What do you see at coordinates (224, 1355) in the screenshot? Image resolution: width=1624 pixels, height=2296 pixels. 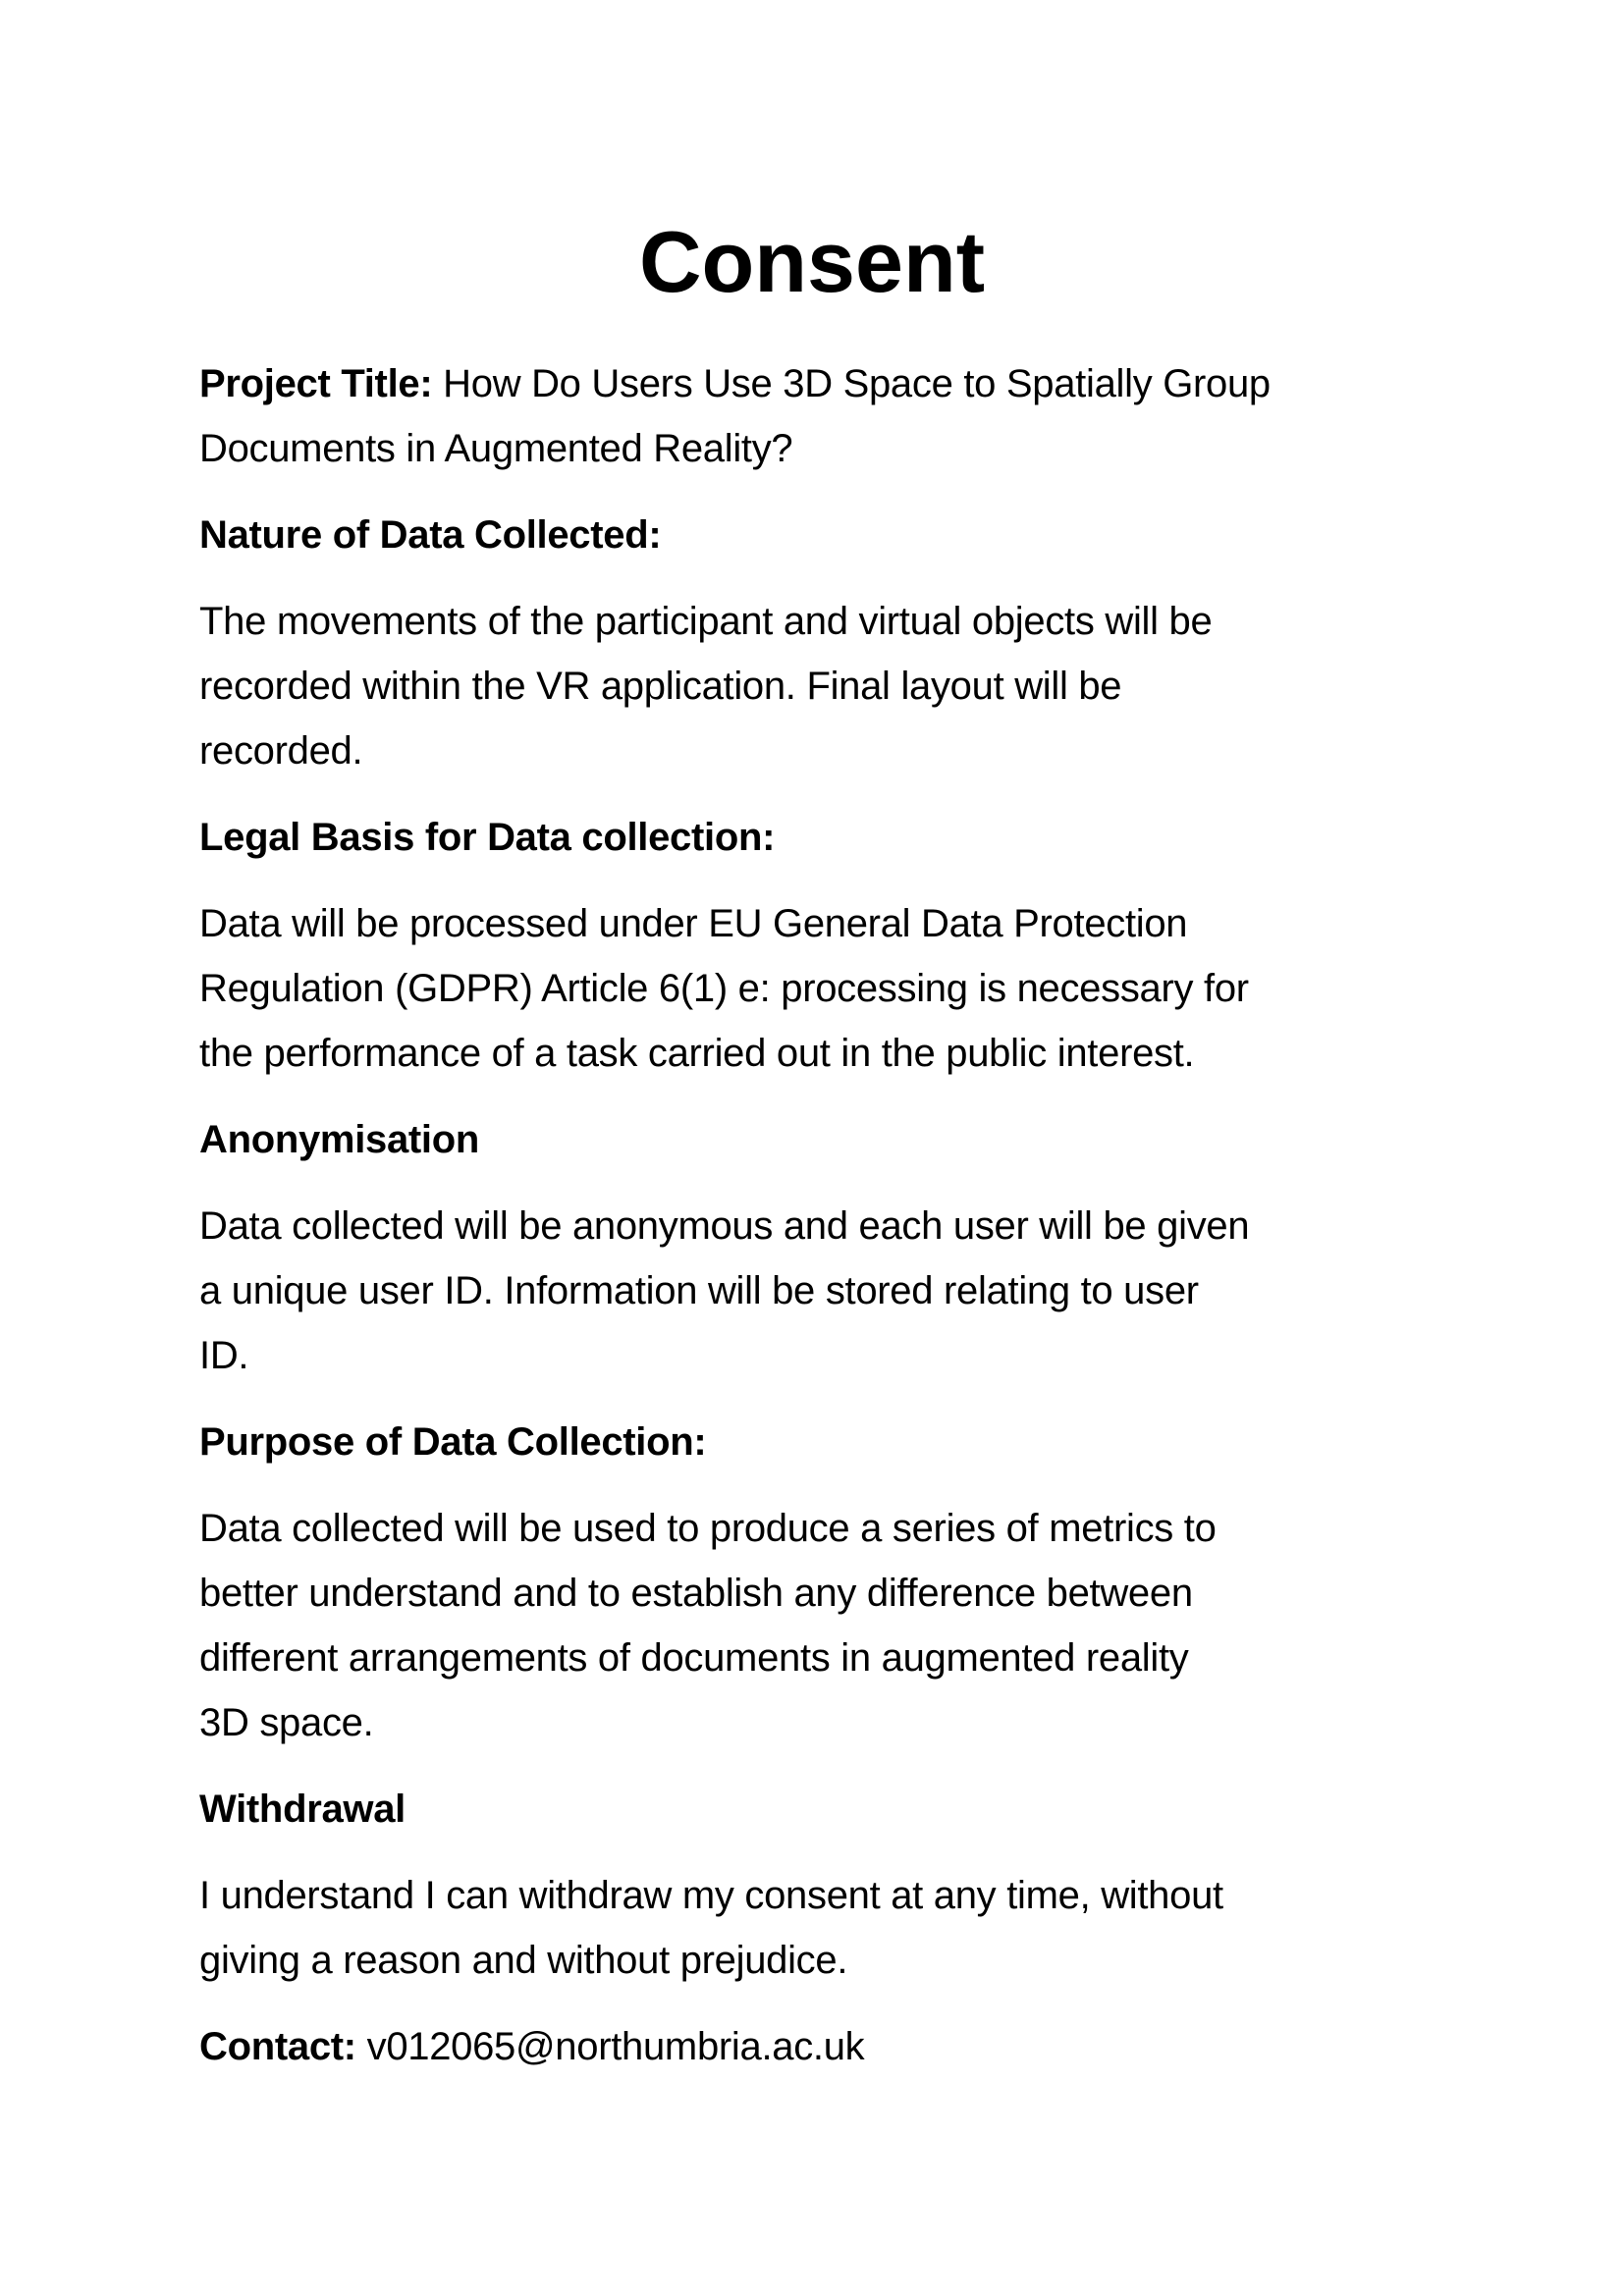 I see `paragraph-line: ID.` at bounding box center [224, 1355].